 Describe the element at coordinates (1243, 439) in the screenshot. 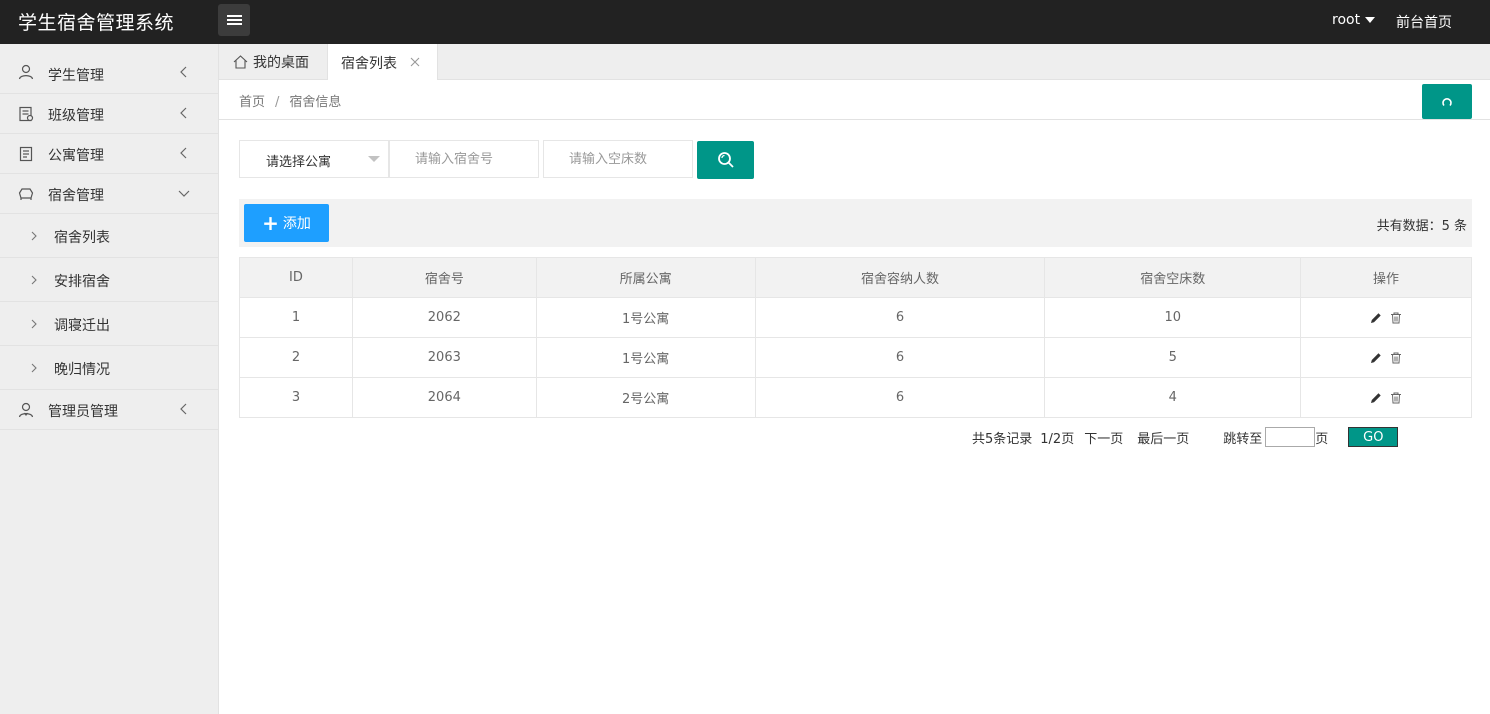

I see `jump-to-label: 跳转至` at that location.